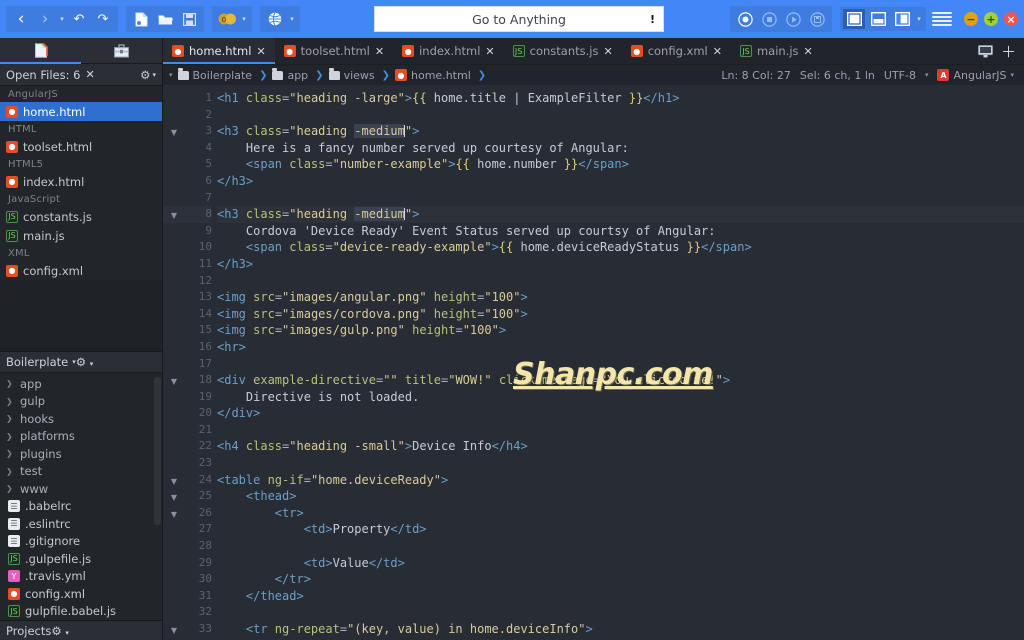  Describe the element at coordinates (519, 19) in the screenshot. I see `go-to-anything-input: Go to Anything !` at that location.